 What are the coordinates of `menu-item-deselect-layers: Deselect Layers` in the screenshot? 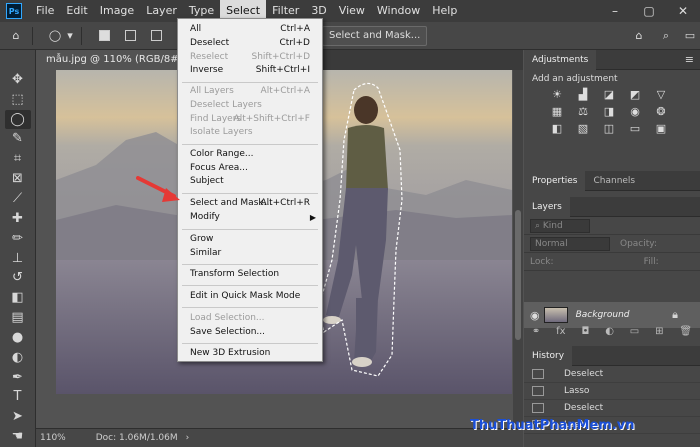 It's located at (250, 105).